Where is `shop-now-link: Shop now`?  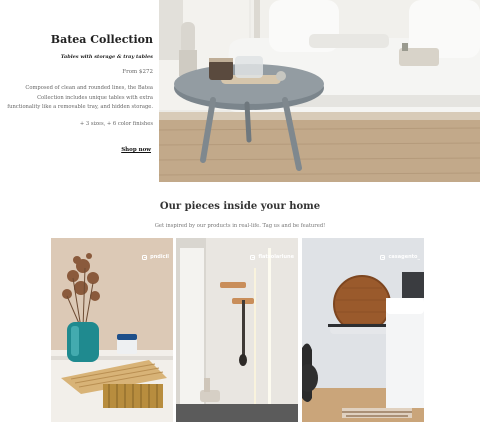 shop-now-link: Shop now is located at coordinates (136, 150).